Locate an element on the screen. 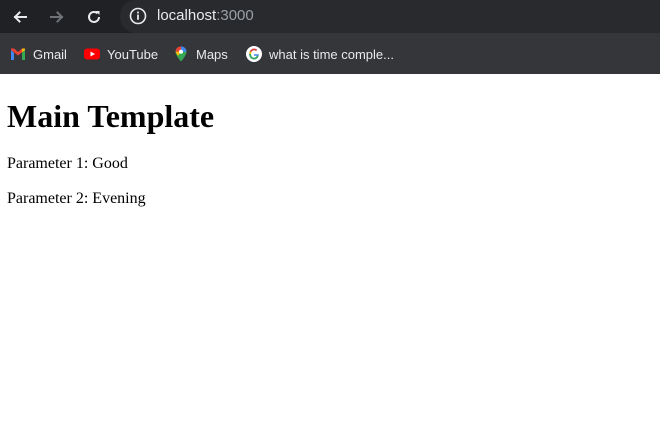  bookmark-maps: Maps is located at coordinates (200, 54).